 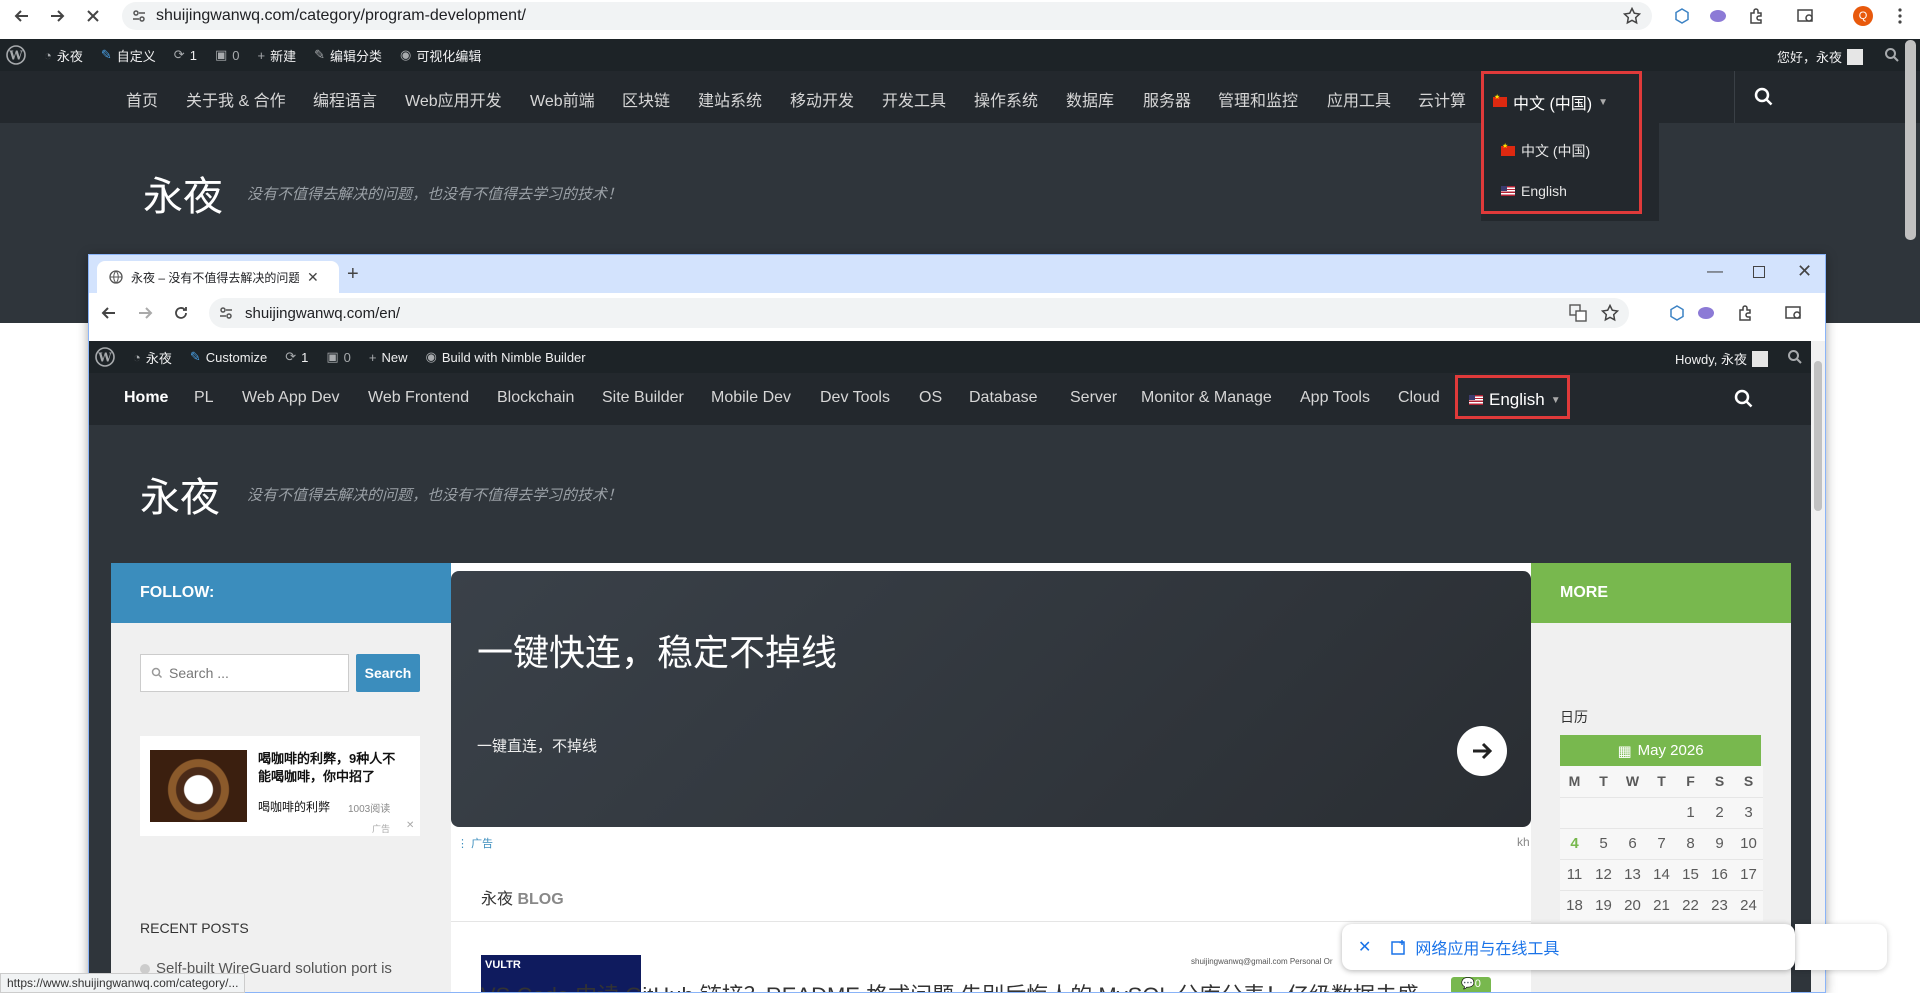 I want to click on browser-menu-icon, so click(x=1900, y=16).